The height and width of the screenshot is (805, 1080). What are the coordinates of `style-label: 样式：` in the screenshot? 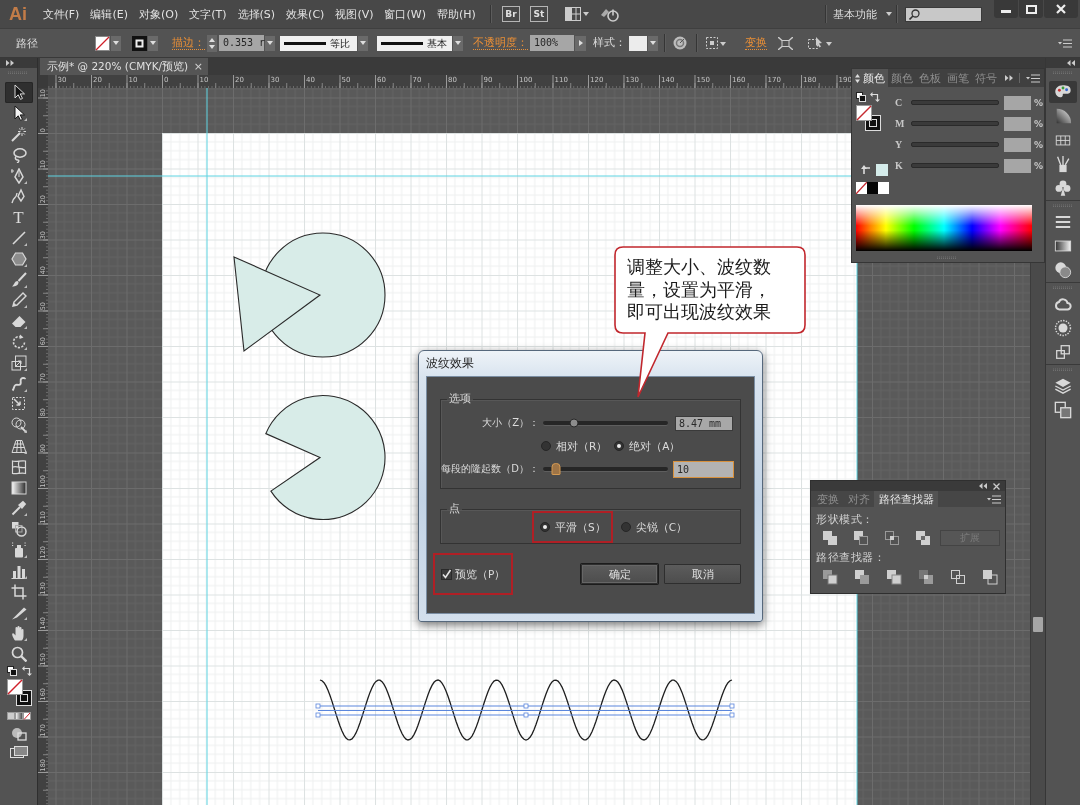 It's located at (609, 43).